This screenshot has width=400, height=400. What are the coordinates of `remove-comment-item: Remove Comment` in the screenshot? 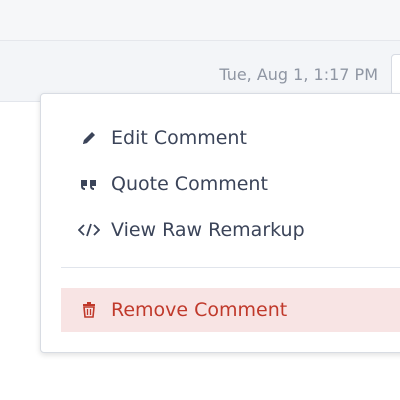 It's located at (182, 310).